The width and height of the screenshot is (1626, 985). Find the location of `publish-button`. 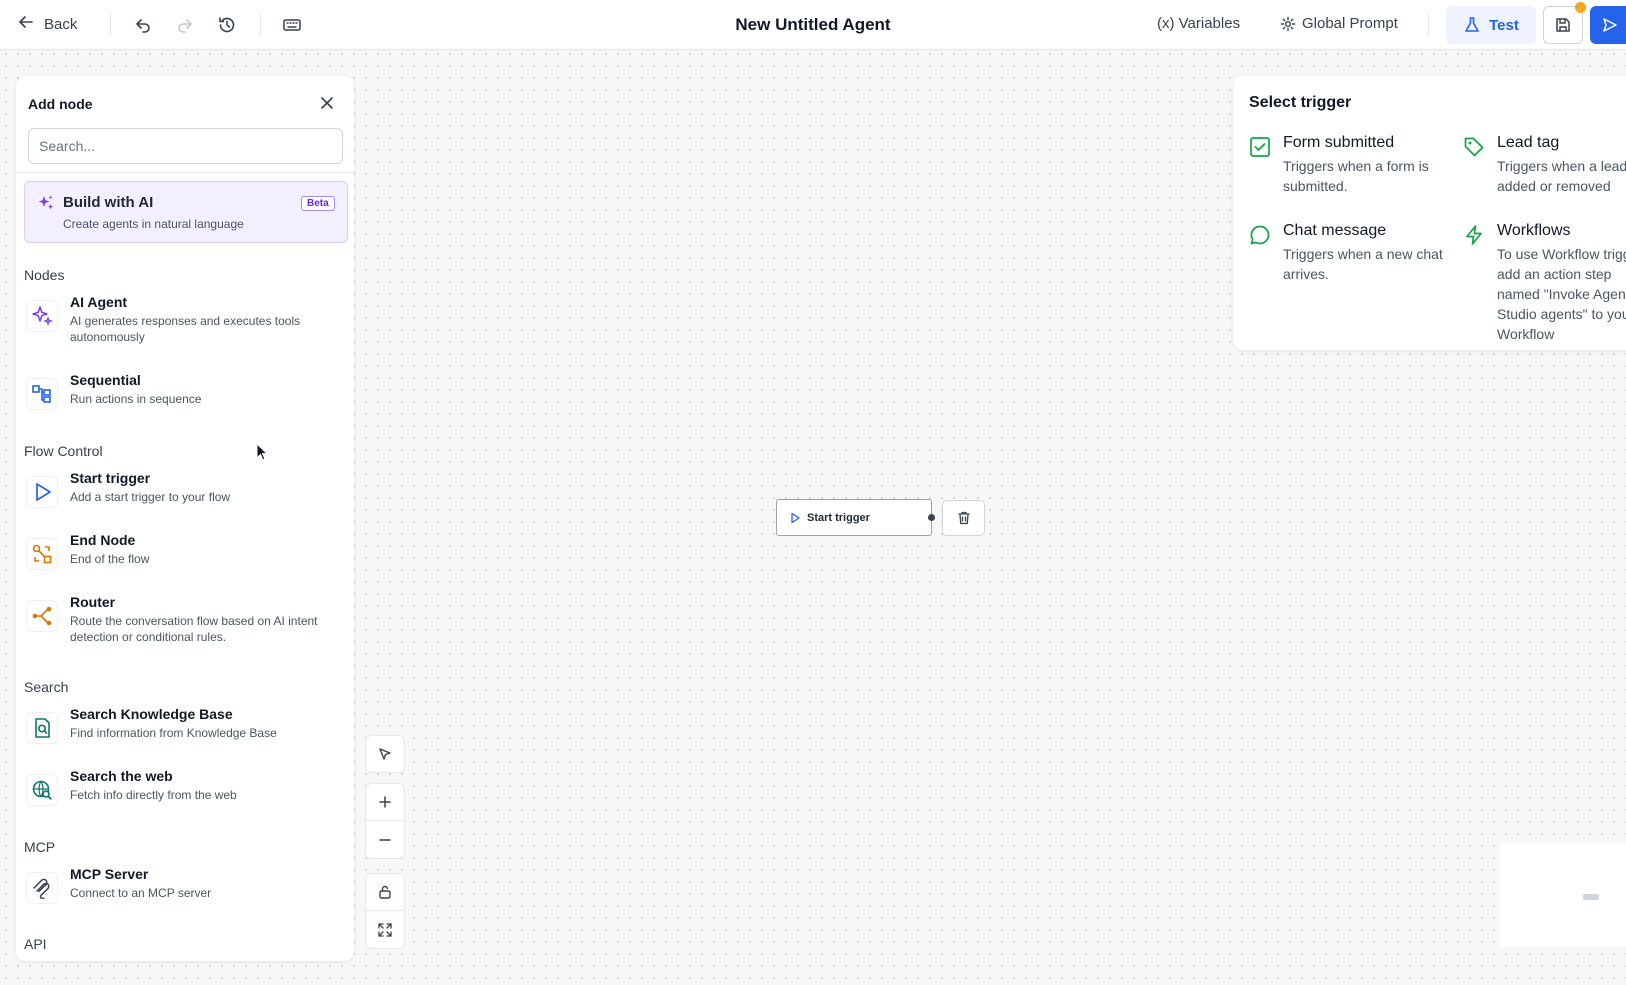

publish-button is located at coordinates (1608, 25).